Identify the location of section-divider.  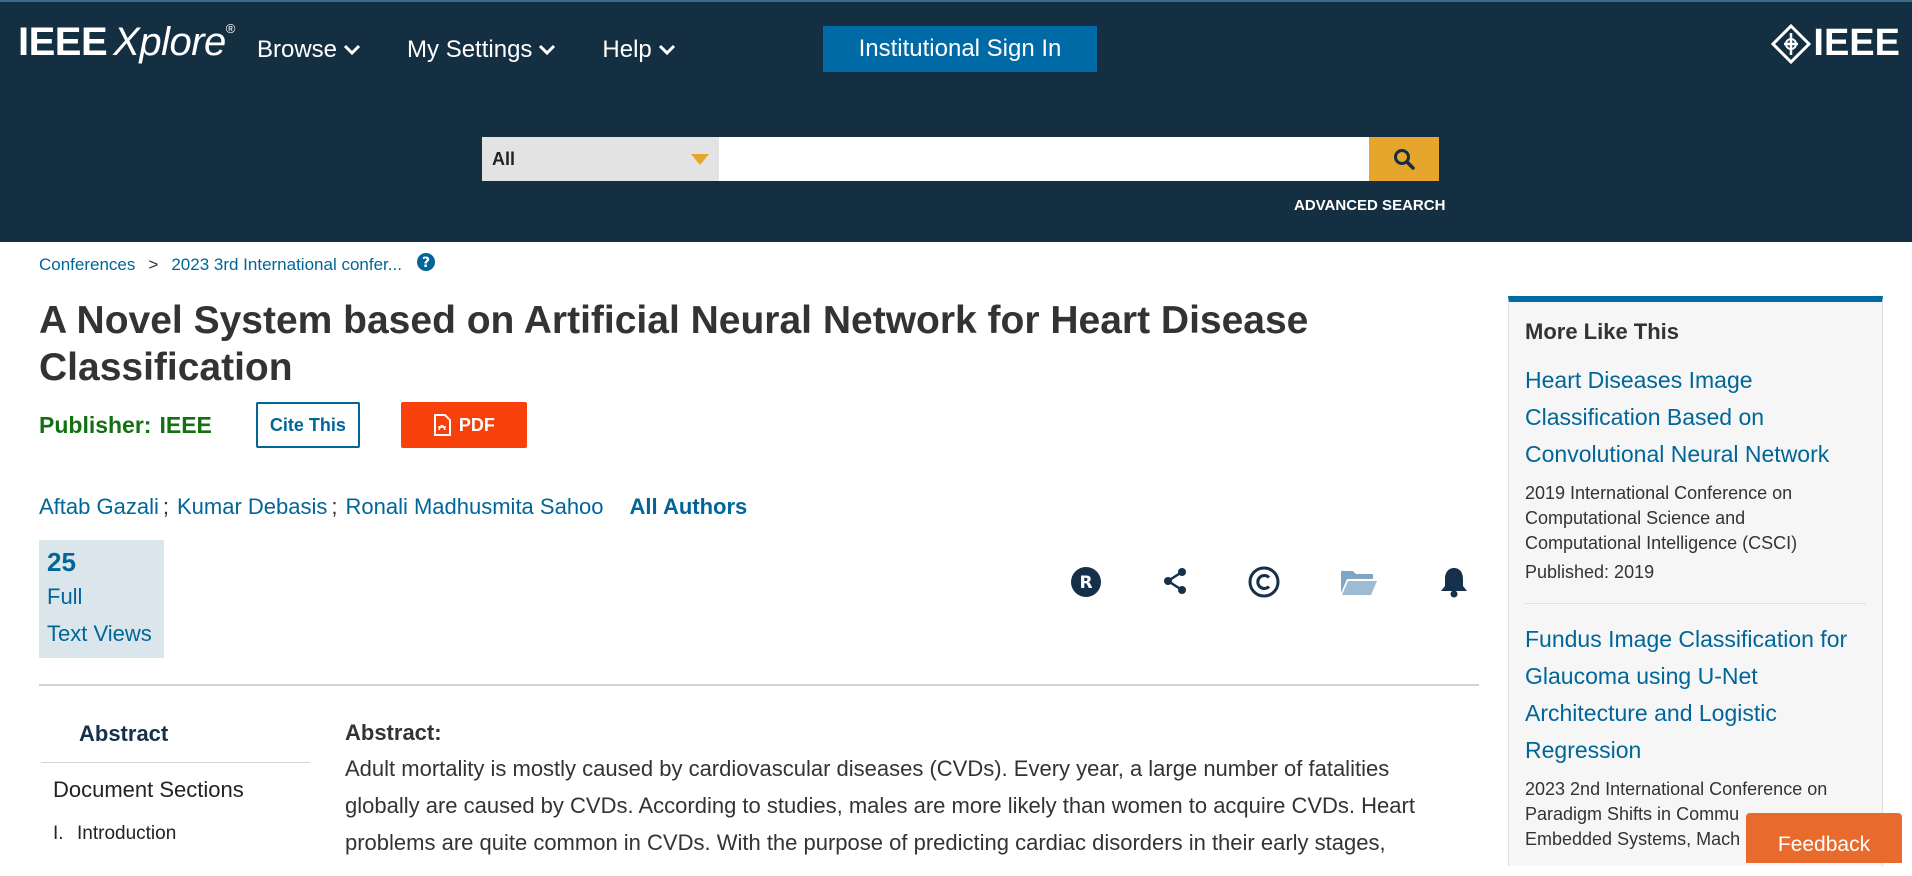
(759, 685).